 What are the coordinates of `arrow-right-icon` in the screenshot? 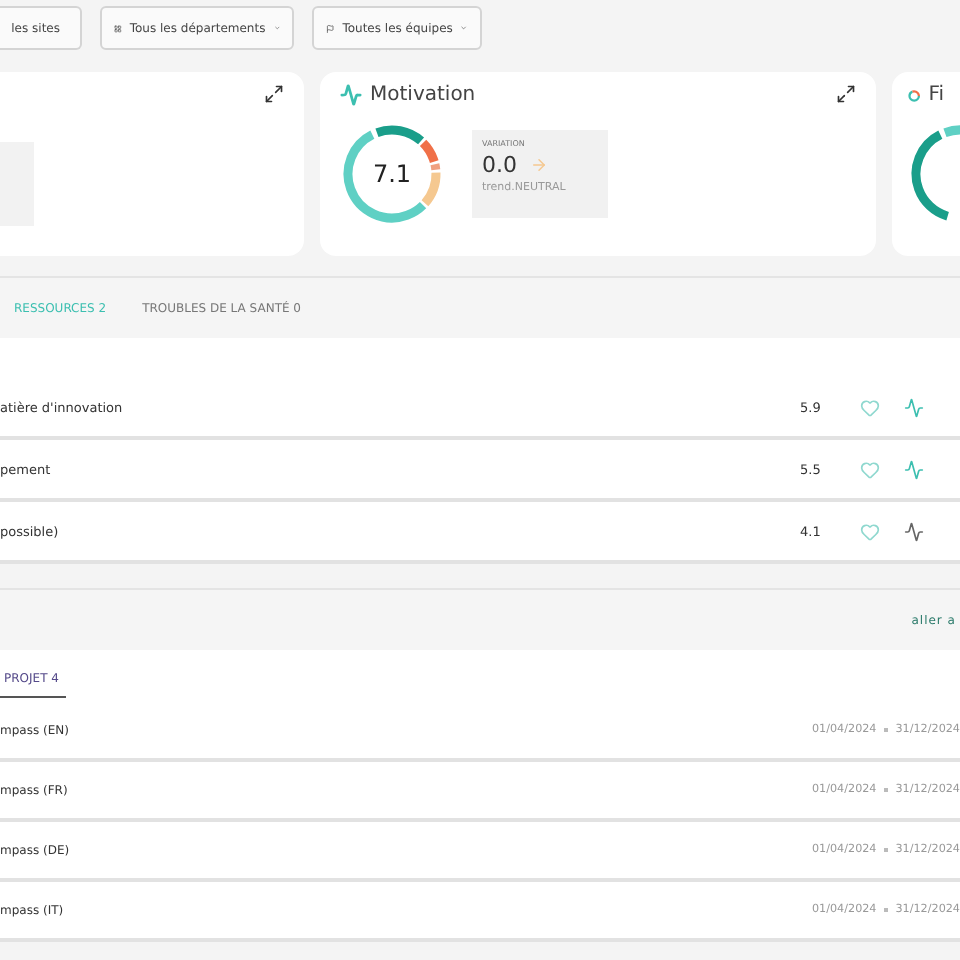 It's located at (538, 165).